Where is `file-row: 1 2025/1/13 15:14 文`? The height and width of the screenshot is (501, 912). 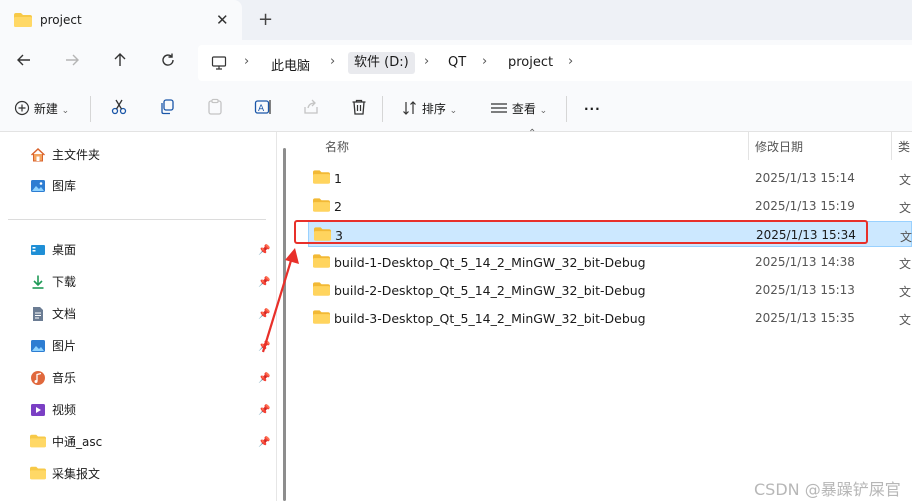
file-row: 1 2025/1/13 15:14 文 is located at coordinates (610, 178).